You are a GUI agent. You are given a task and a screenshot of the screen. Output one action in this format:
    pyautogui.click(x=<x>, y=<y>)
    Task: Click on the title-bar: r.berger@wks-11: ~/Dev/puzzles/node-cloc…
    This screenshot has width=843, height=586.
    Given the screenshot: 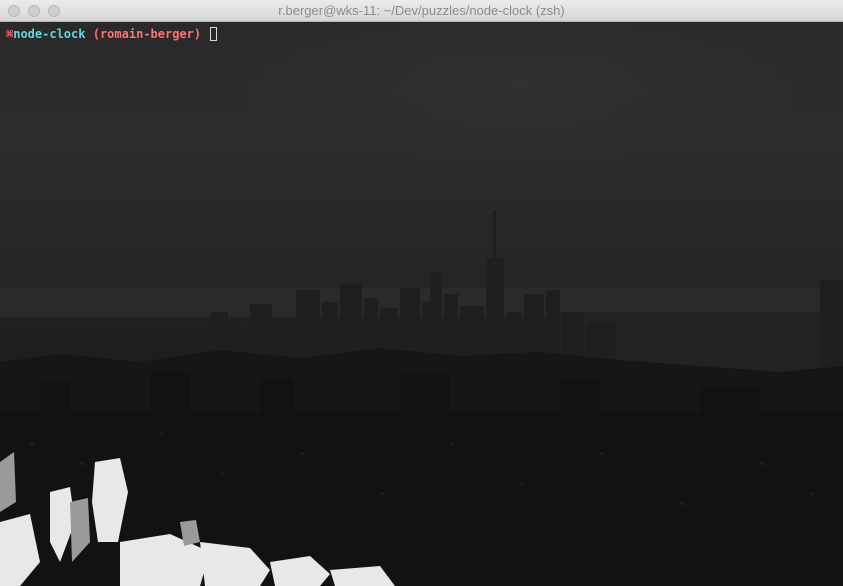 What is the action you would take?
    pyautogui.click(x=421, y=11)
    